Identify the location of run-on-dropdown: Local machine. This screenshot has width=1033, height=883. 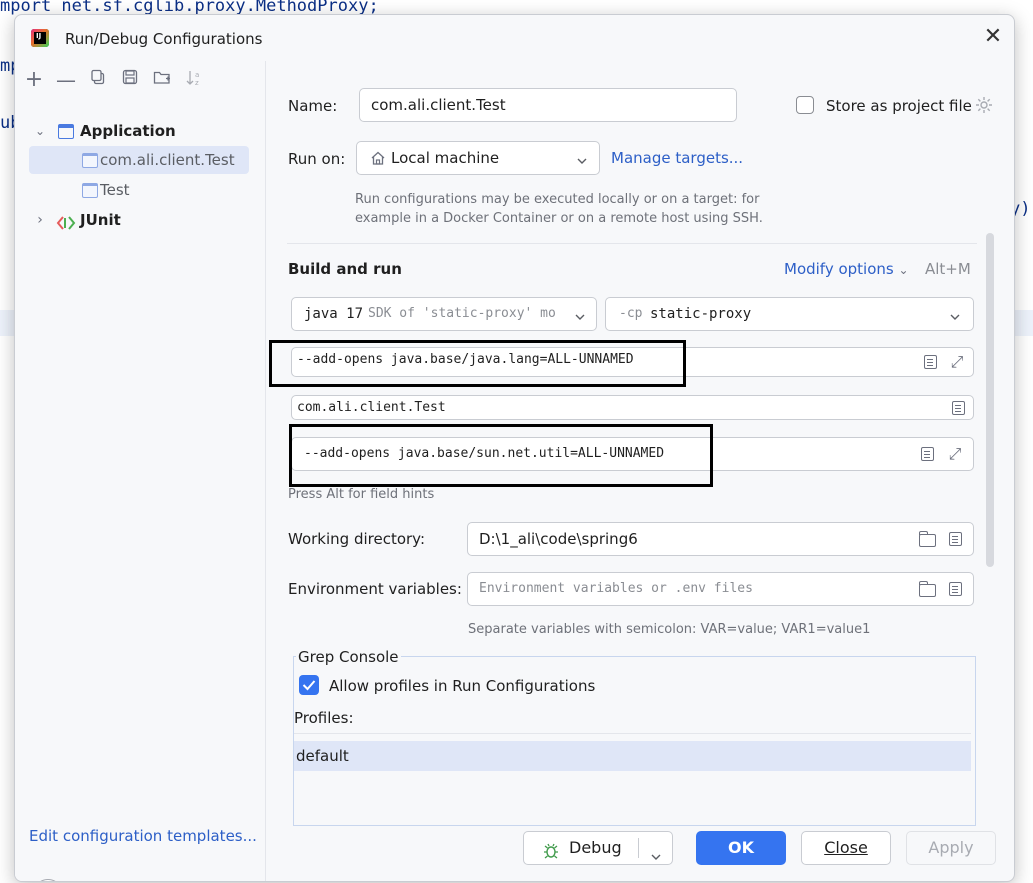
(478, 158).